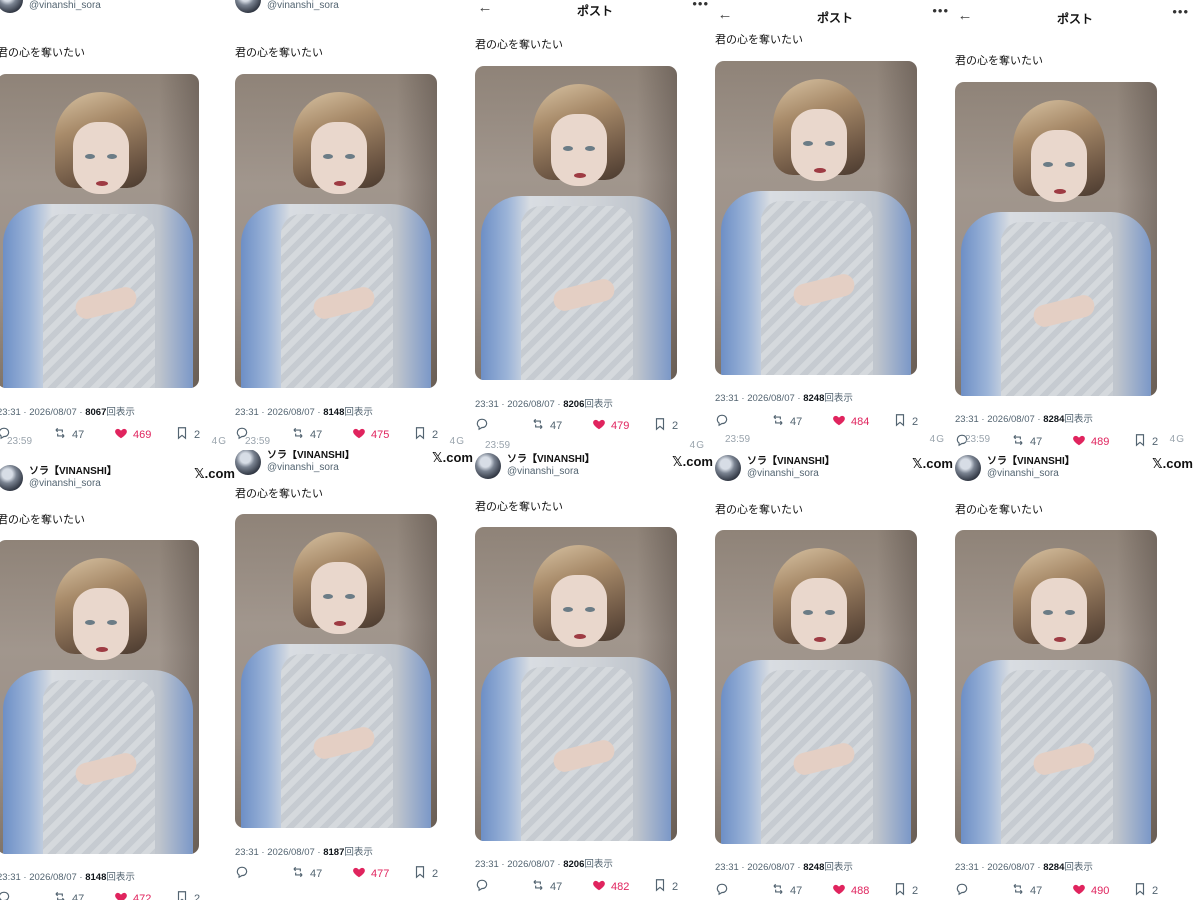  What do you see at coordinates (675, 425) in the screenshot?
I see `bookmark-count: 2` at bounding box center [675, 425].